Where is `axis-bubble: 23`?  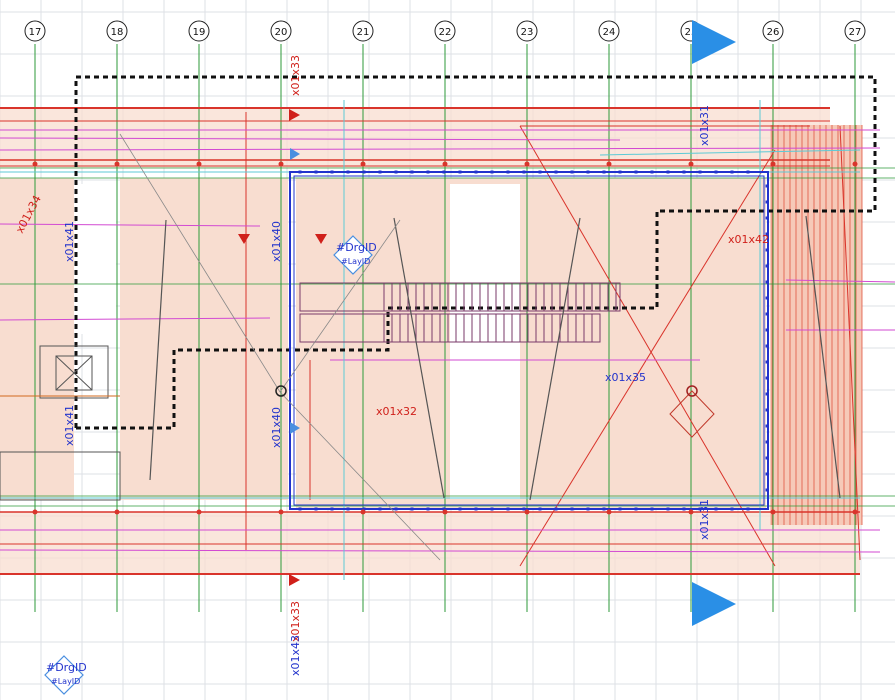 axis-bubble: 23 is located at coordinates (527, 31).